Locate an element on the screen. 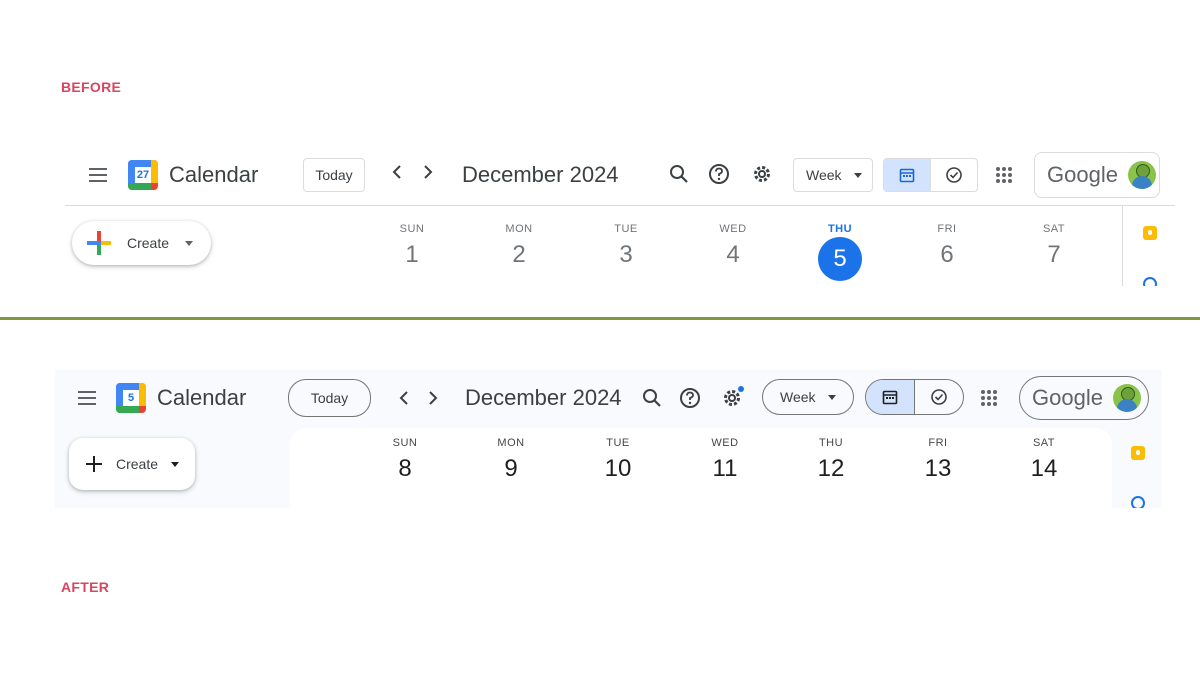 The width and height of the screenshot is (1200, 675). day-header: FRI 13 is located at coordinates (938, 460).